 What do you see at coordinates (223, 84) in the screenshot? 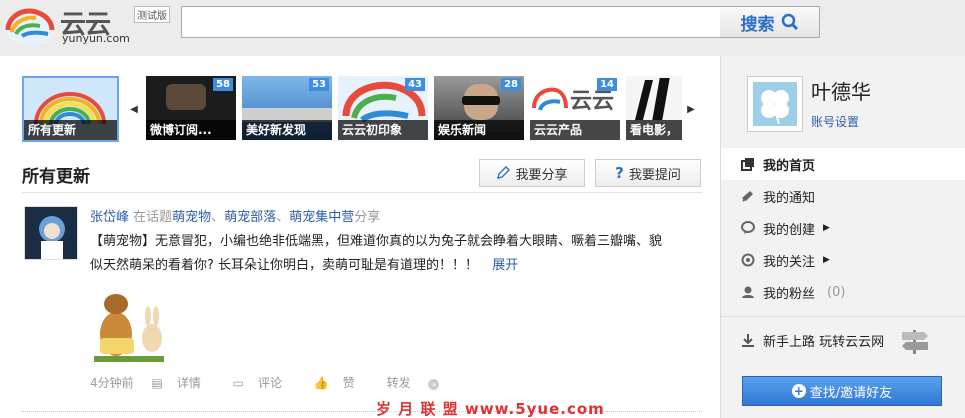
I see `topic-count-badge: 58` at bounding box center [223, 84].